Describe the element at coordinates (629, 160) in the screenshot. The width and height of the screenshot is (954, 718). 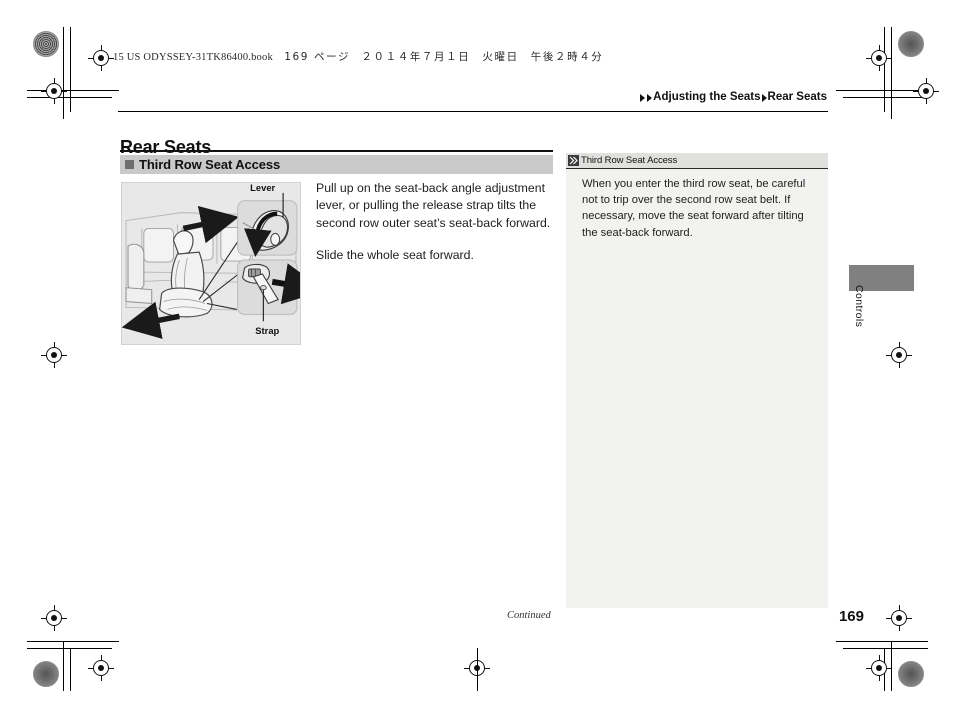
I see `side-note-heading: Third Row Seat Access` at that location.